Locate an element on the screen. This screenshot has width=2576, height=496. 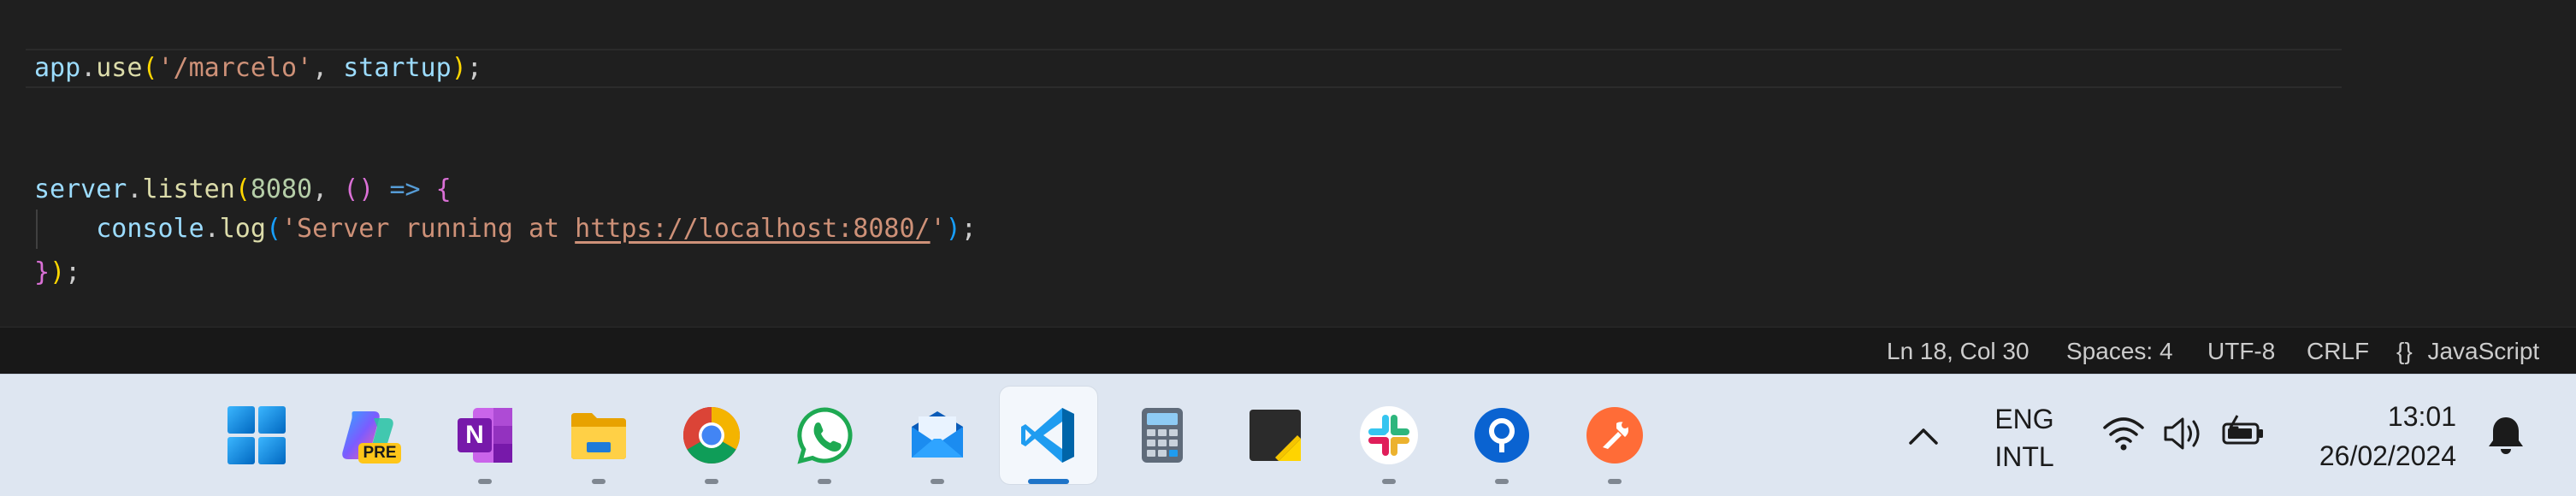
code-token: 'Server running at is located at coordinates (428, 229).